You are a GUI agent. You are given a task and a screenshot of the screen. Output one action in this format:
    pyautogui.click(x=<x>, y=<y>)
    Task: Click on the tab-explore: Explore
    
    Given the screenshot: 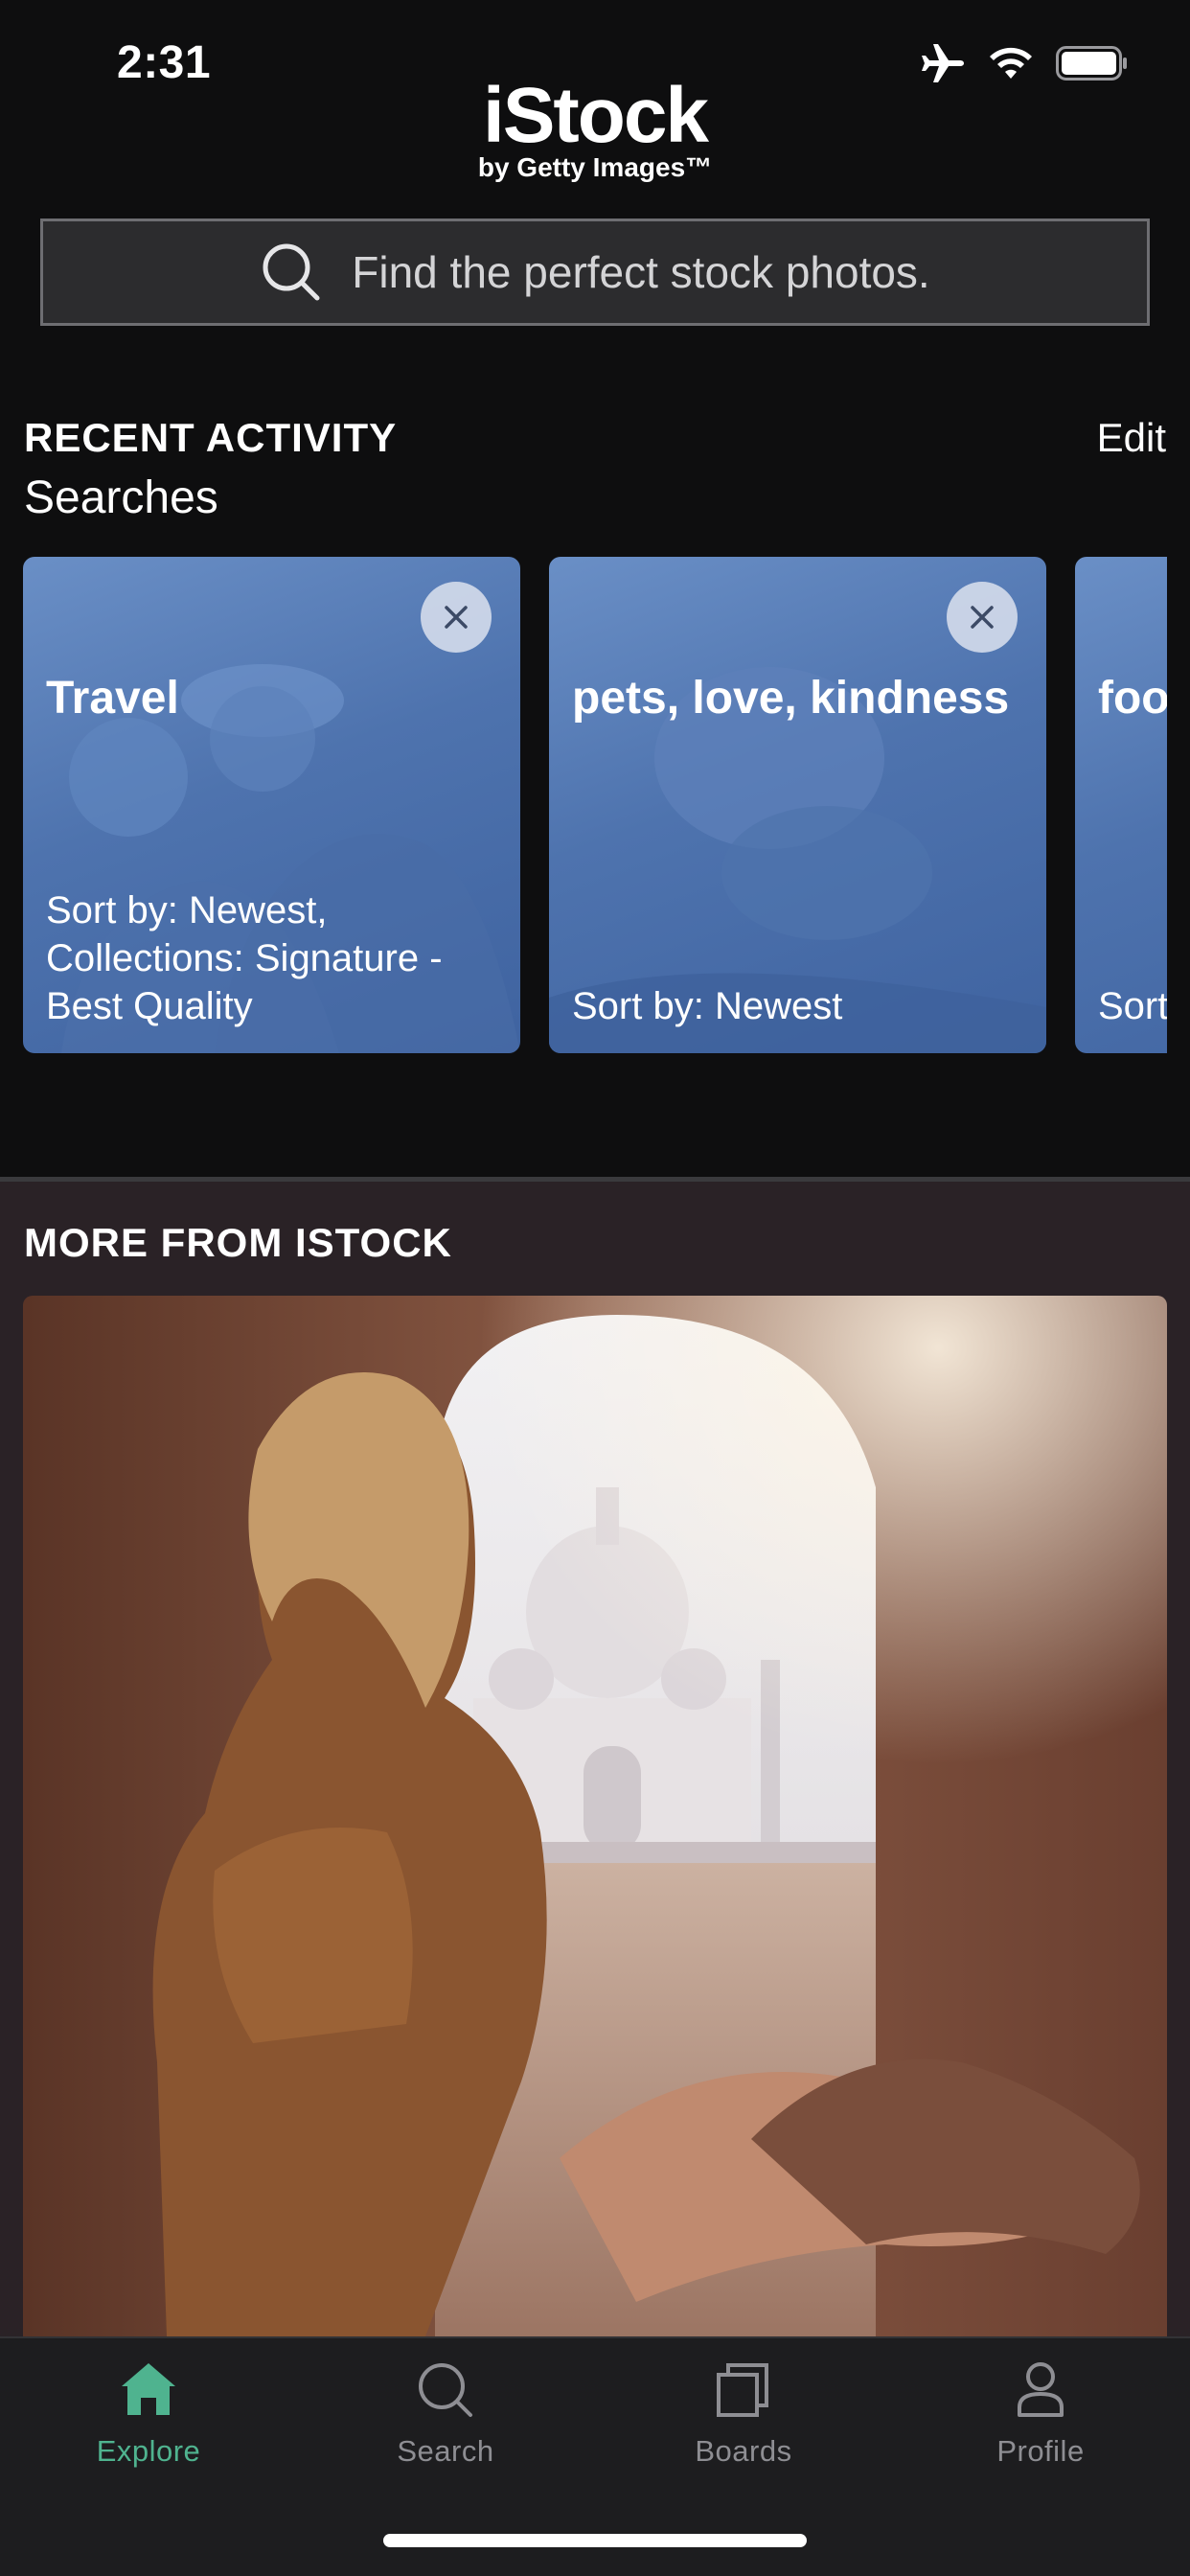 What is the action you would take?
    pyautogui.click(x=148, y=2414)
    